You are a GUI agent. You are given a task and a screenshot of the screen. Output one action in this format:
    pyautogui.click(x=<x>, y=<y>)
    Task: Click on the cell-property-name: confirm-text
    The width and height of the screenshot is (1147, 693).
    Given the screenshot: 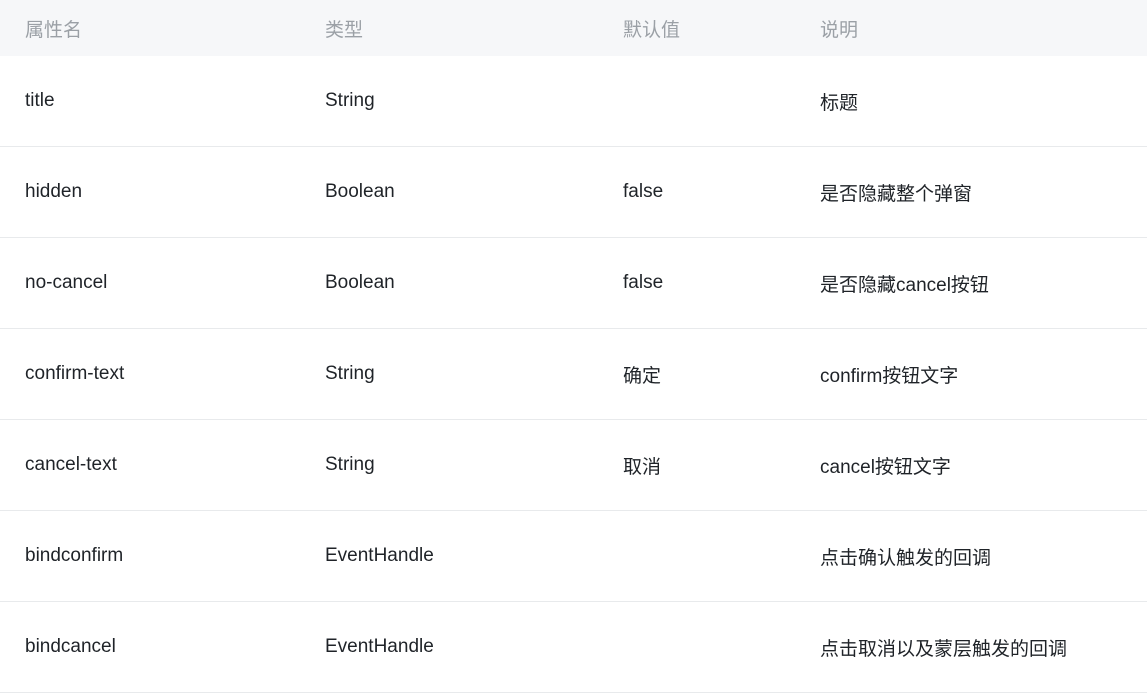 What is the action you would take?
    pyautogui.click(x=150, y=374)
    